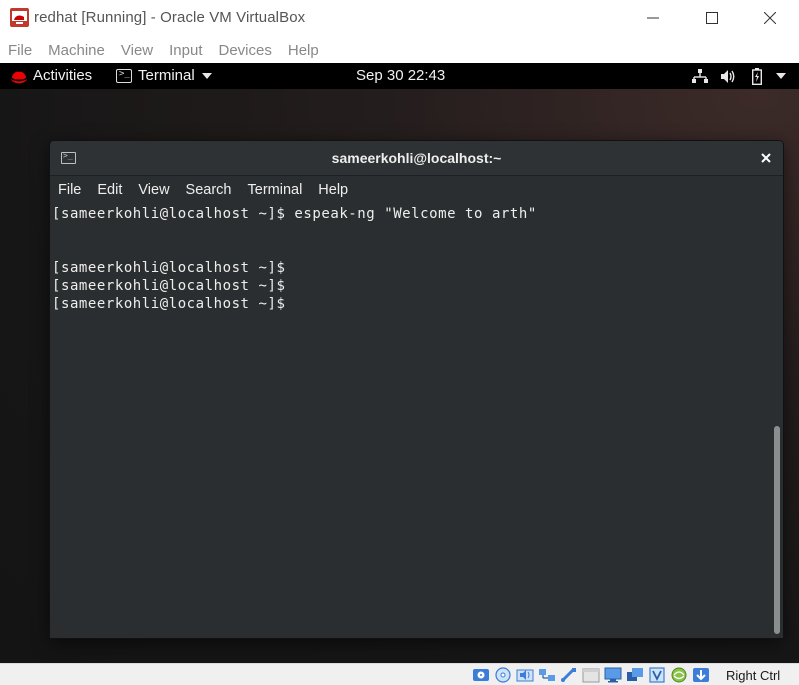 The height and width of the screenshot is (685, 799). I want to click on minimize-button, so click(653, 18).